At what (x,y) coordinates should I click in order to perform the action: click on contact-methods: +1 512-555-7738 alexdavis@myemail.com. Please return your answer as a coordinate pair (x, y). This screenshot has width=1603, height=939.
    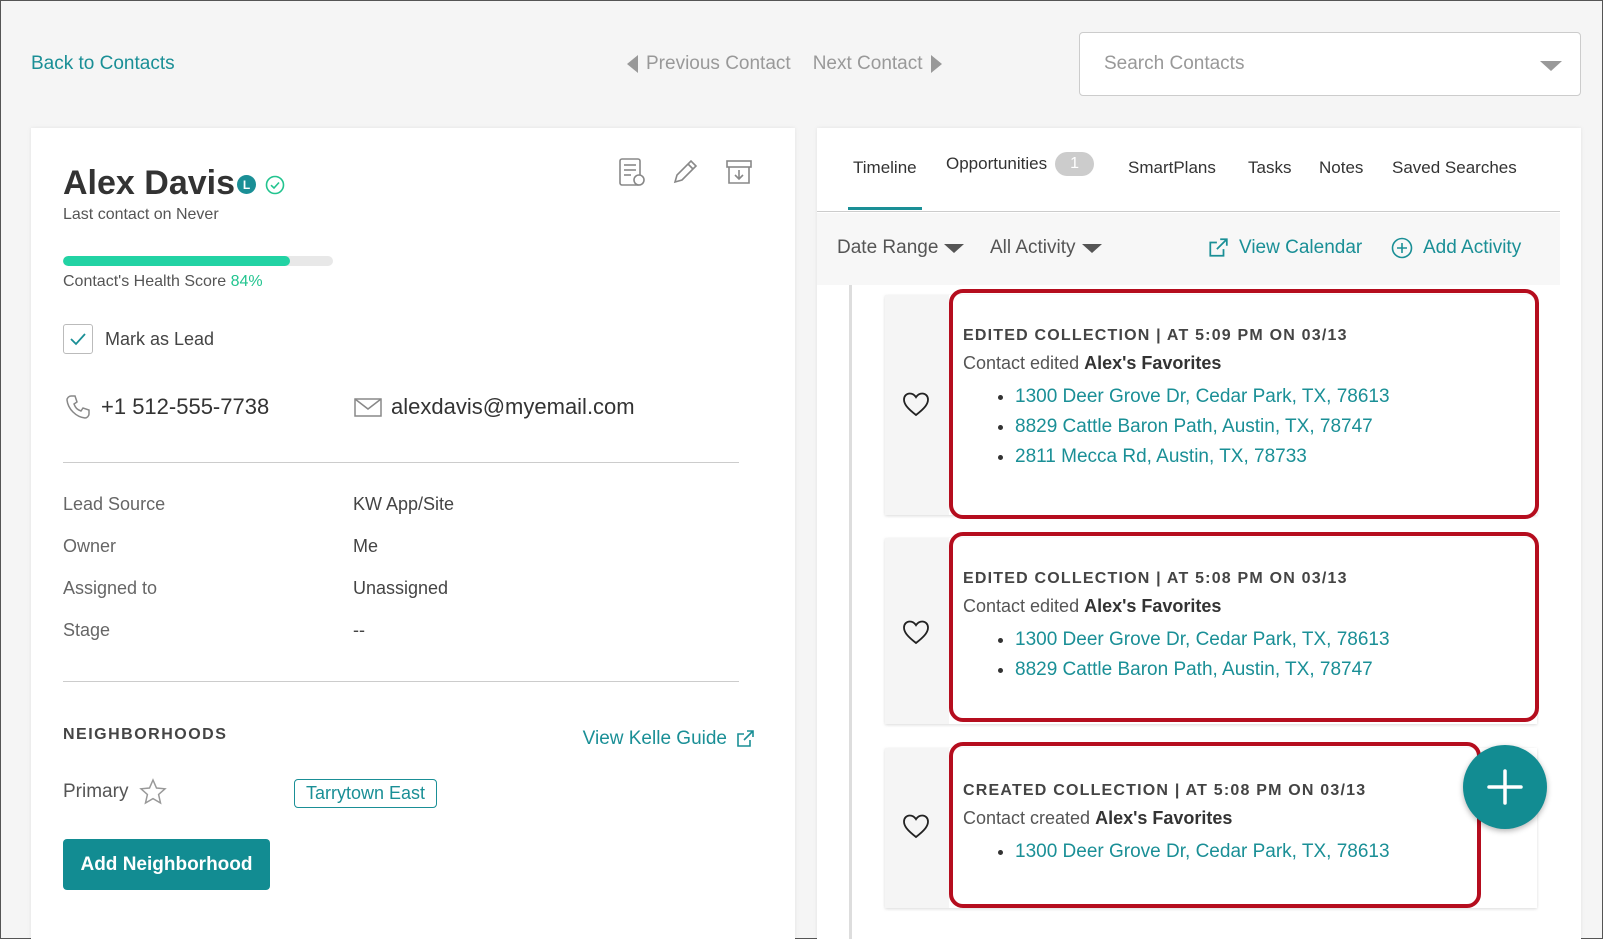
    Looking at the image, I should click on (349, 407).